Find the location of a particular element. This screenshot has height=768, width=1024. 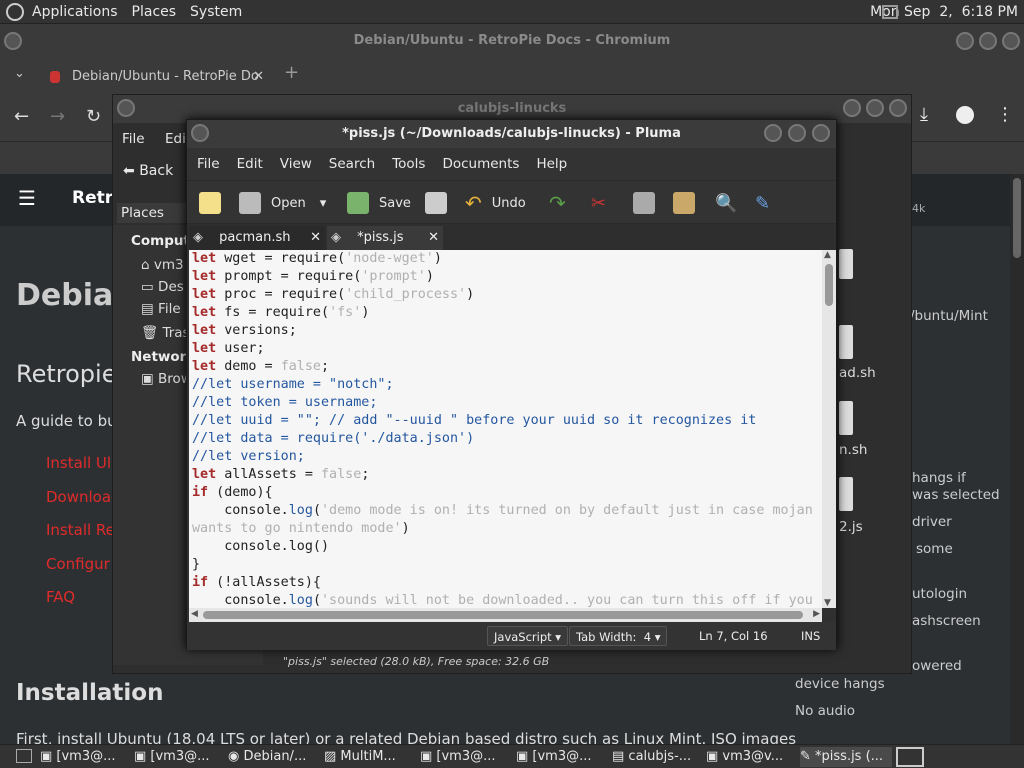

scroll-right-arrow-icon: ▶ is located at coordinates (816, 614).